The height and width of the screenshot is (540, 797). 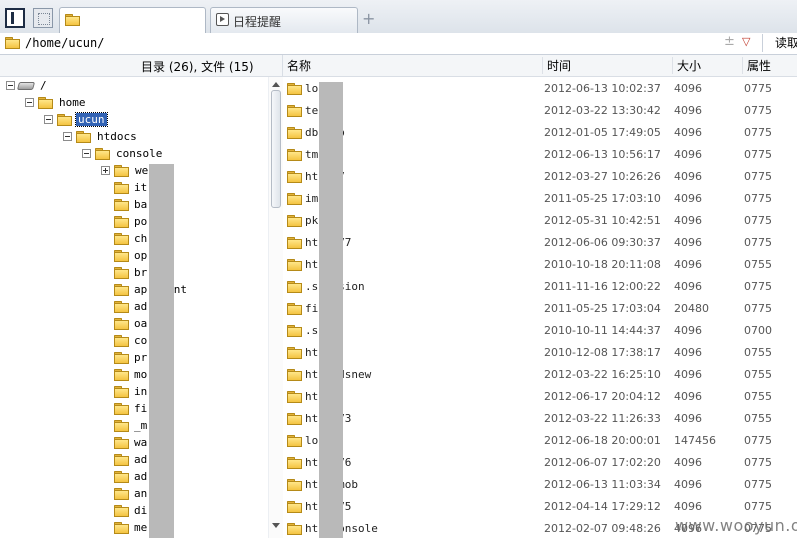 What do you see at coordinates (540, 507) in the screenshot?
I see `file-row: ht _v752012-04-14 17:29:1240960775` at bounding box center [540, 507].